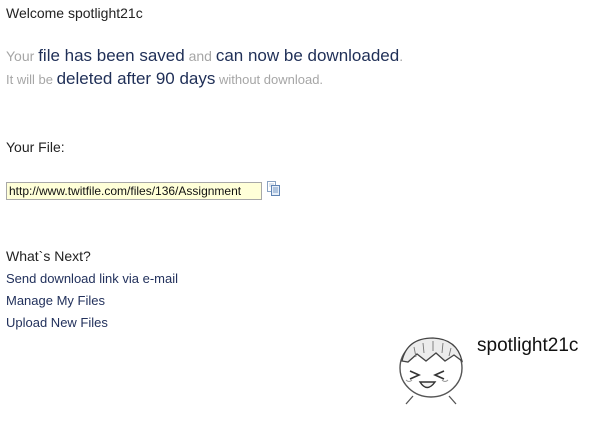 This screenshot has height=422, width=596. Describe the element at coordinates (74, 13) in the screenshot. I see `welcome-text: Welcome spotlight21c` at that location.